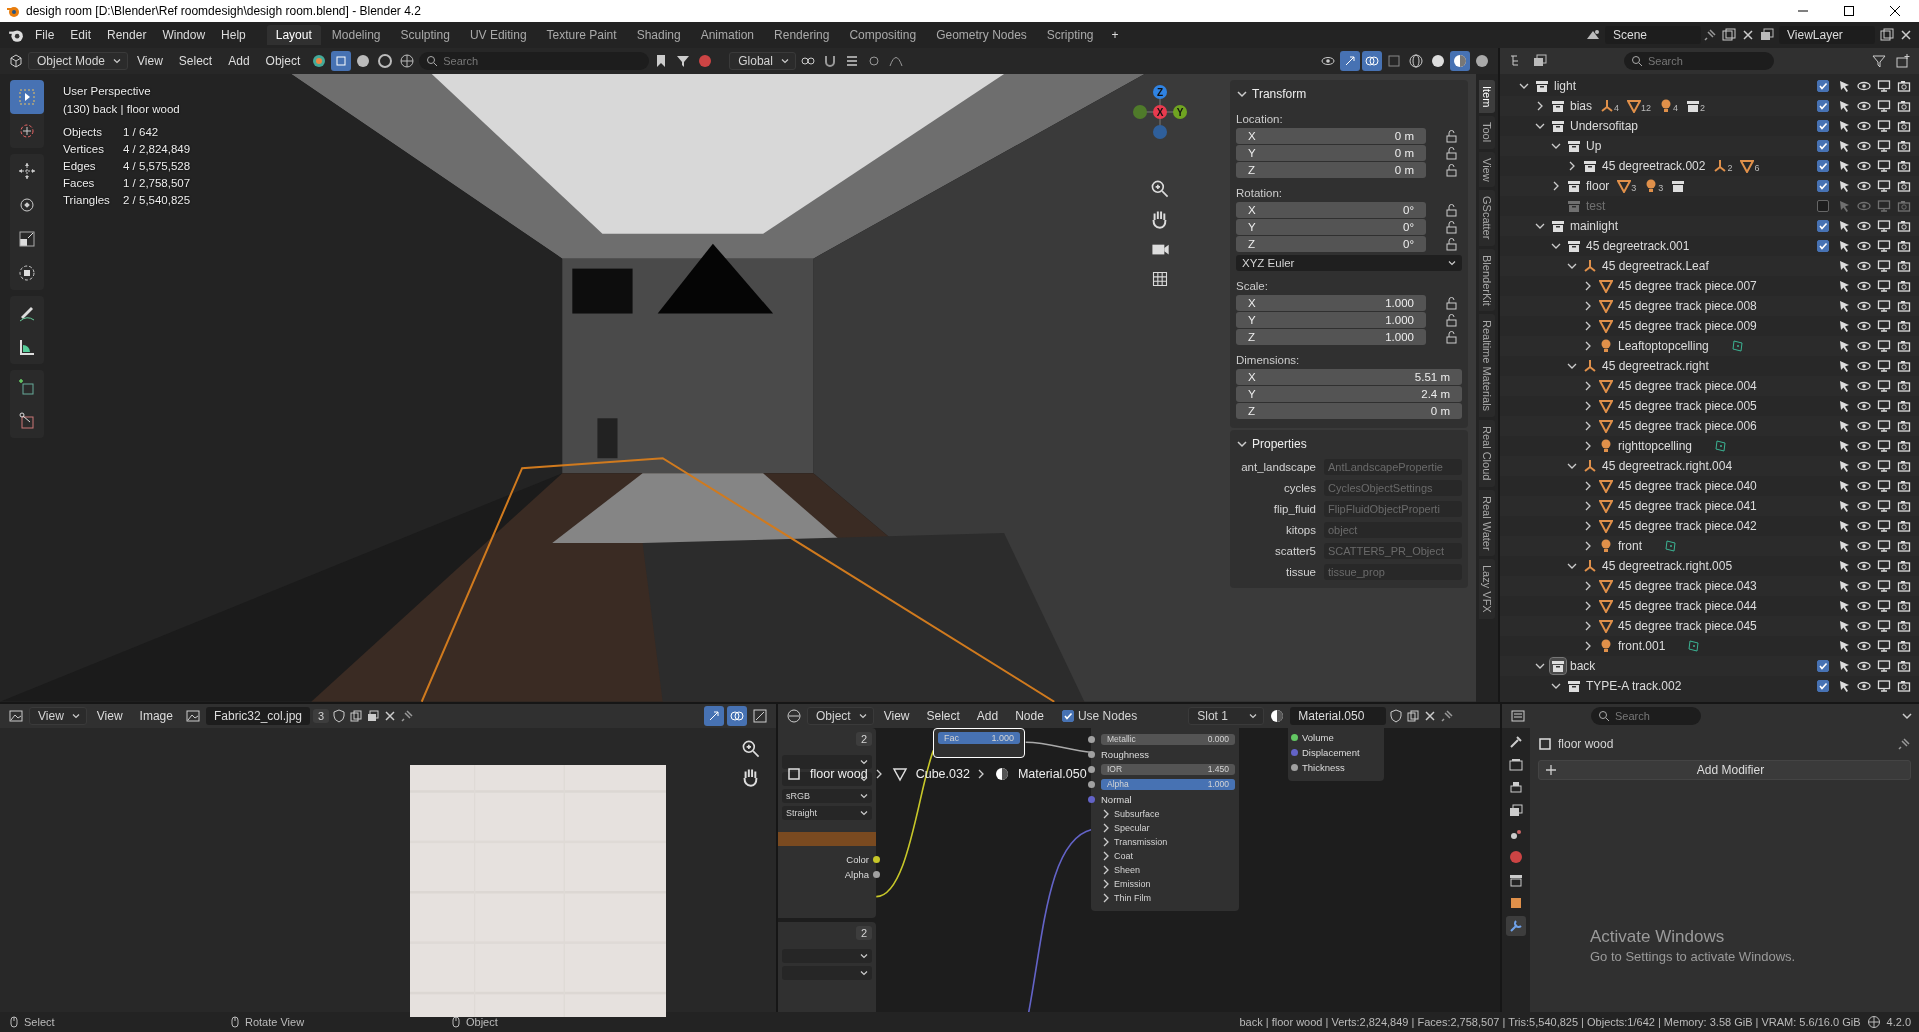 The height and width of the screenshot is (1032, 1919). What do you see at coordinates (714, 715) in the screenshot?
I see `gizmo-icon` at bounding box center [714, 715].